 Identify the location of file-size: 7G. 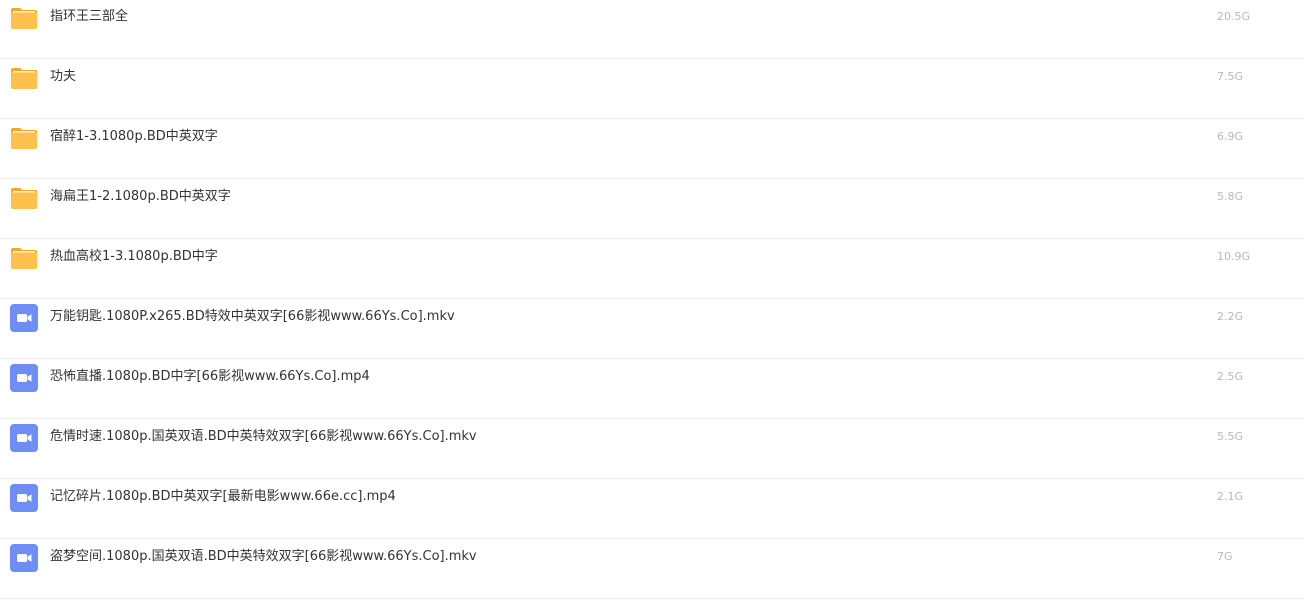
(1225, 556).